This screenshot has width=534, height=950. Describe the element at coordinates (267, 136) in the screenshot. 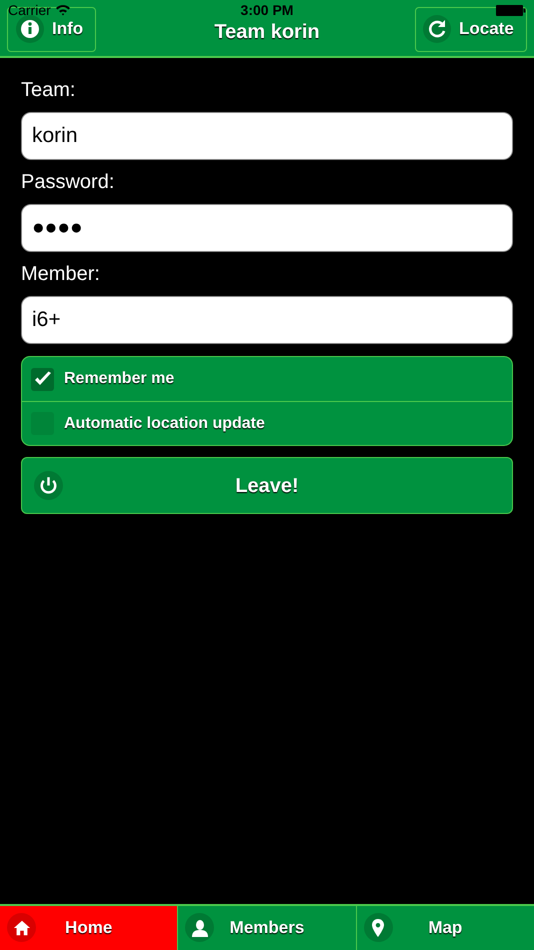

I see `text-field: korin` at that location.